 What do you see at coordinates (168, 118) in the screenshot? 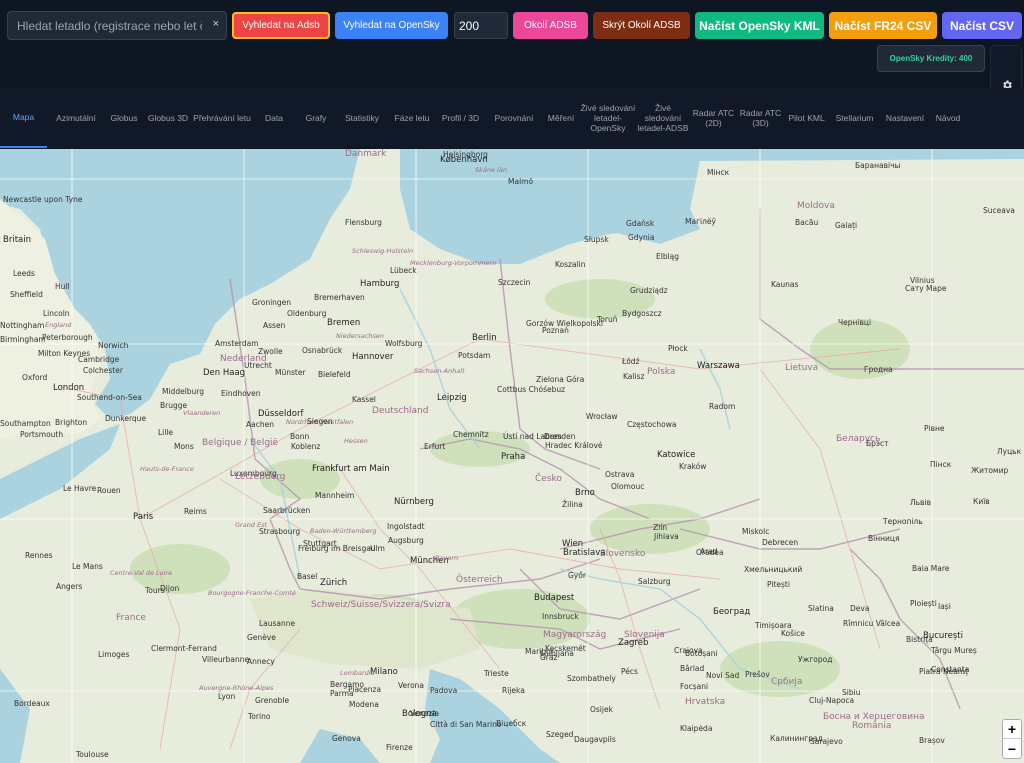
I see `tab-3: Globus 3D` at bounding box center [168, 118].